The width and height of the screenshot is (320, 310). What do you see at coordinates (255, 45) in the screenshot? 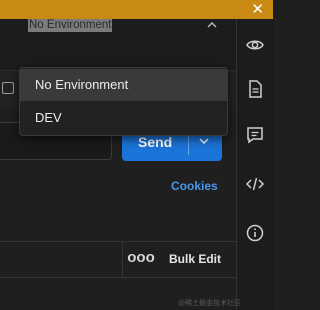
I see `eye-icon` at bounding box center [255, 45].